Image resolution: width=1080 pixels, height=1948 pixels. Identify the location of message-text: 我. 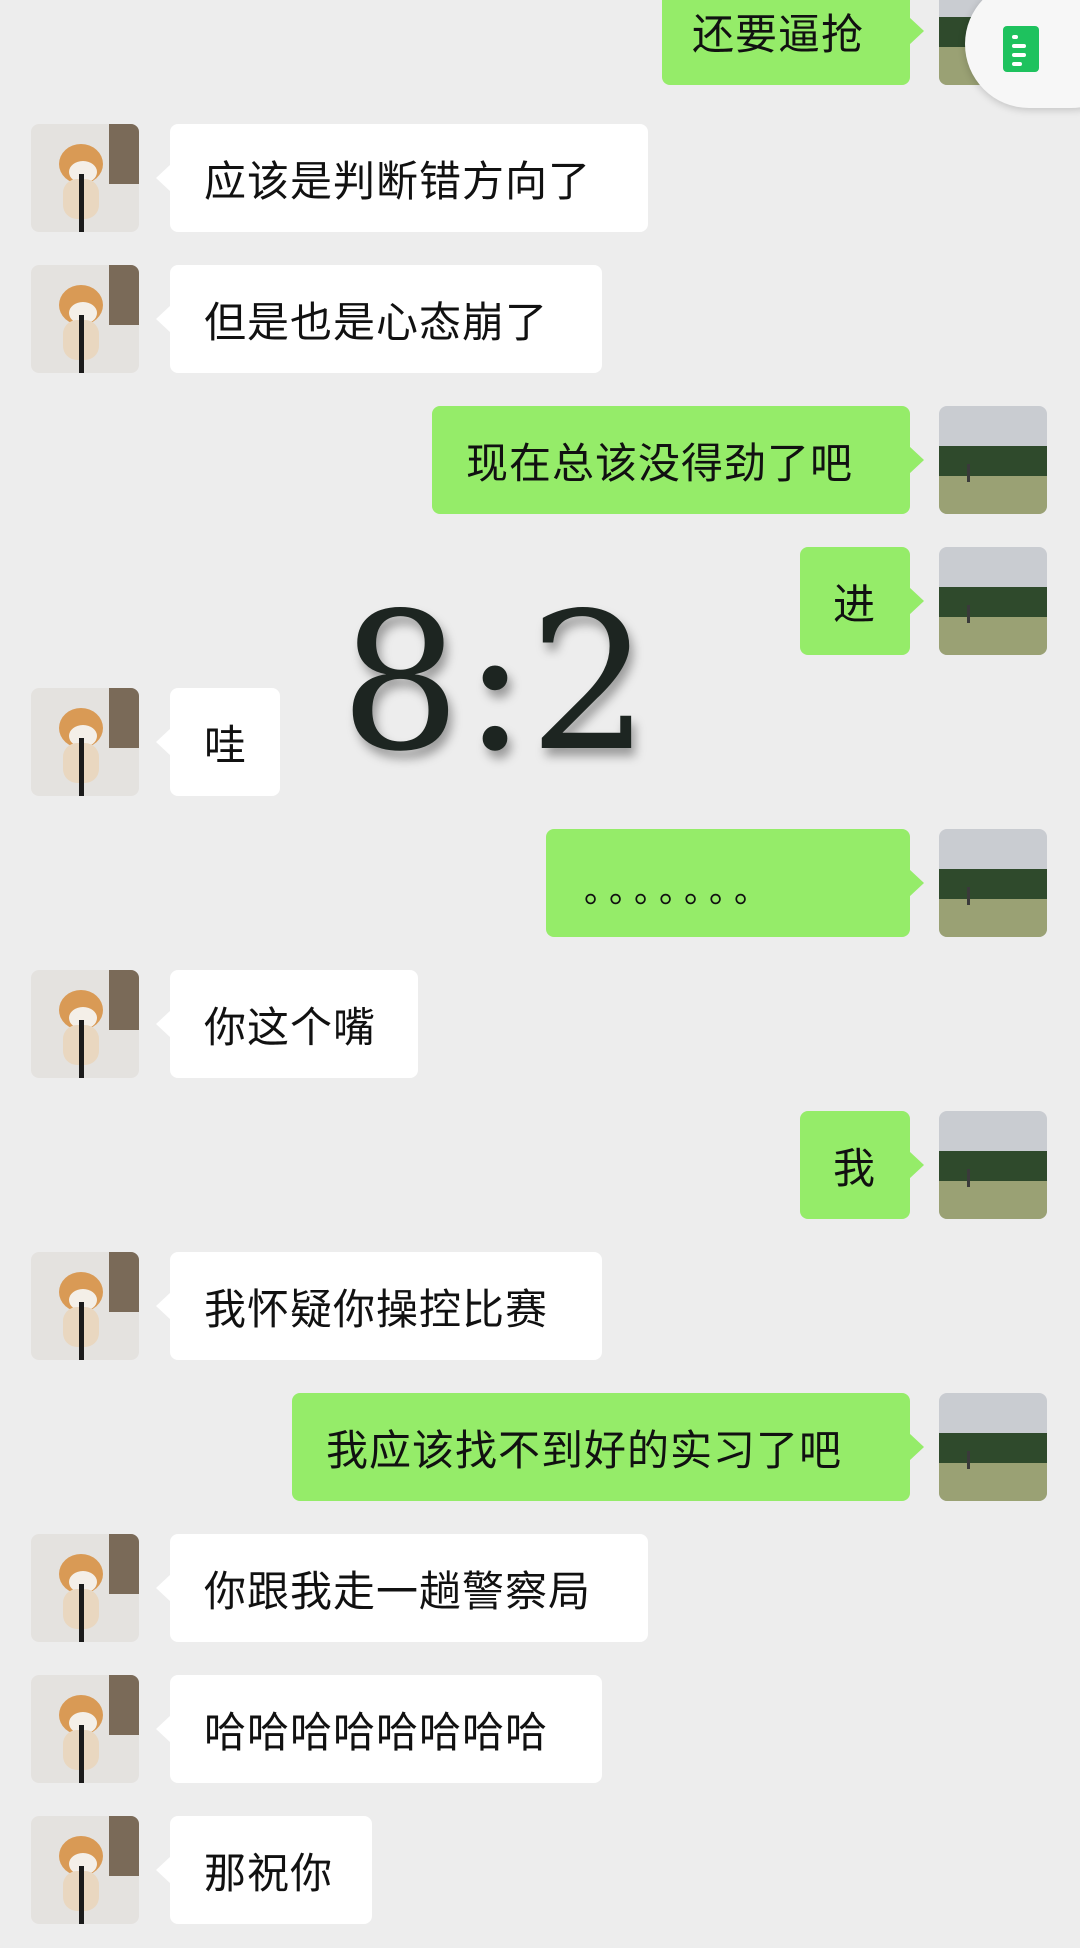
(855, 1168).